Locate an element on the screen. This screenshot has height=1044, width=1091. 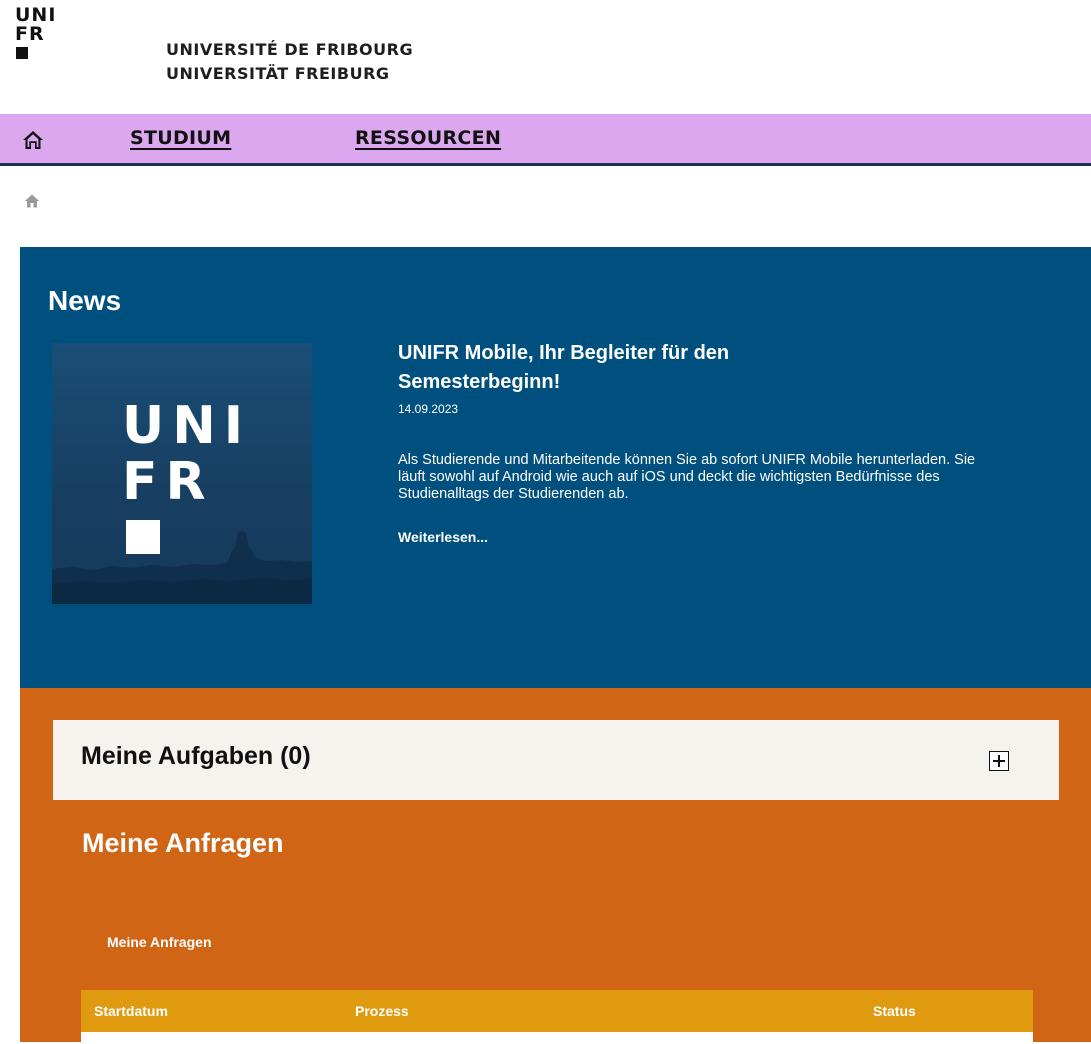
column-header-status: Status is located at coordinates (894, 1011).